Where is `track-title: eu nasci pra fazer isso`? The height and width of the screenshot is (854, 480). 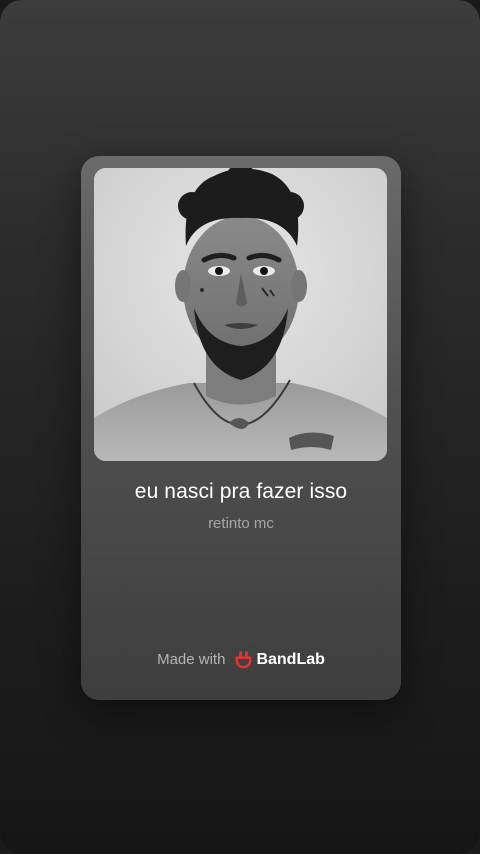 track-title: eu nasci pra fazer isso is located at coordinates (241, 491).